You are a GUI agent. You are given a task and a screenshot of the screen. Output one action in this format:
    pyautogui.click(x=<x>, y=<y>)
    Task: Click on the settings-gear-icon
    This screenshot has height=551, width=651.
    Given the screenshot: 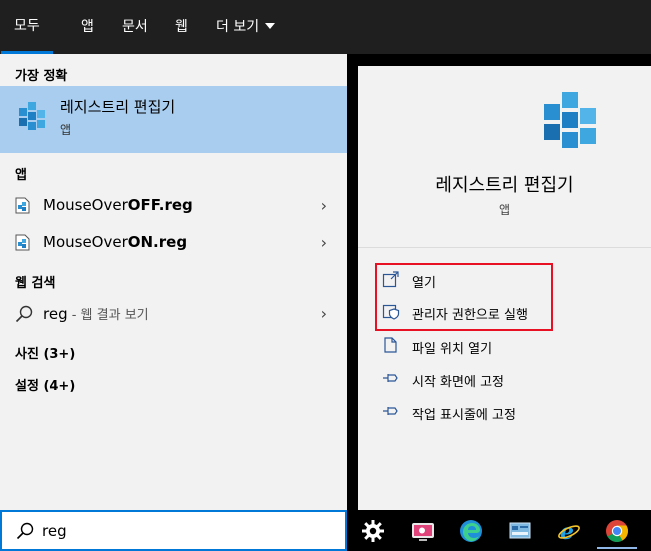 What is the action you would take?
    pyautogui.click(x=373, y=531)
    